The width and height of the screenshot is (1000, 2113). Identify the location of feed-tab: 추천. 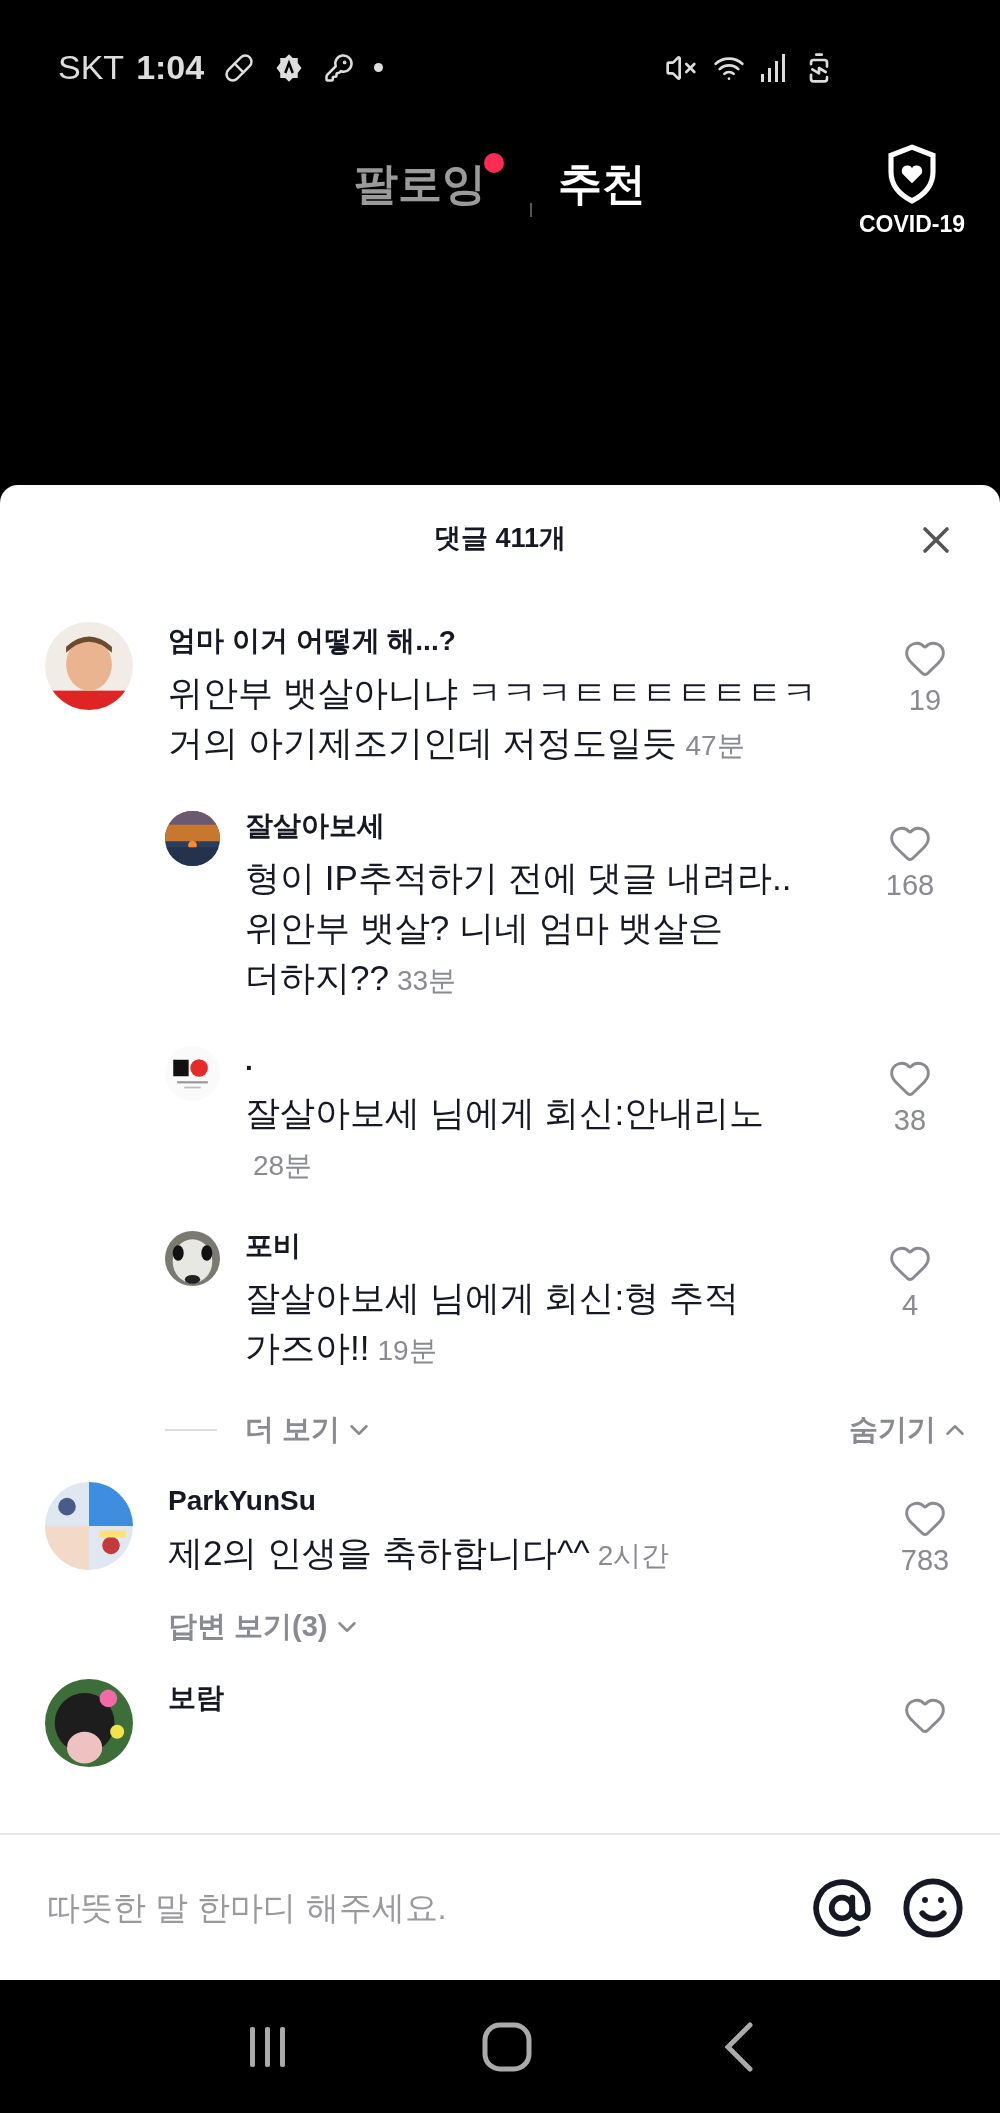
(602, 184).